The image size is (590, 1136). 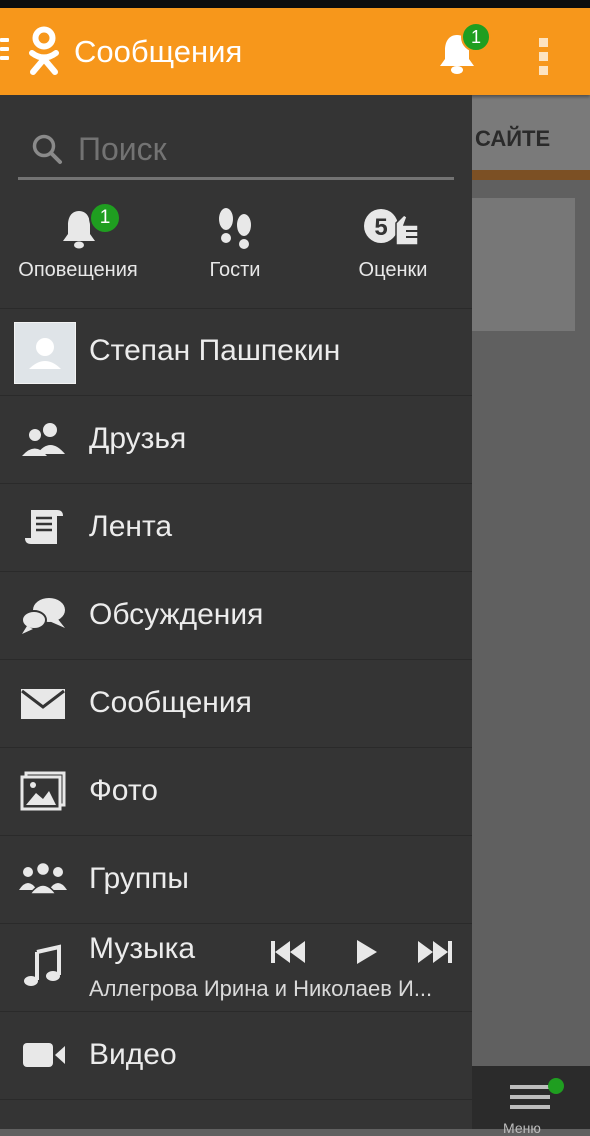 I want to click on menu-item-label: Видео, so click(x=133, y=1054).